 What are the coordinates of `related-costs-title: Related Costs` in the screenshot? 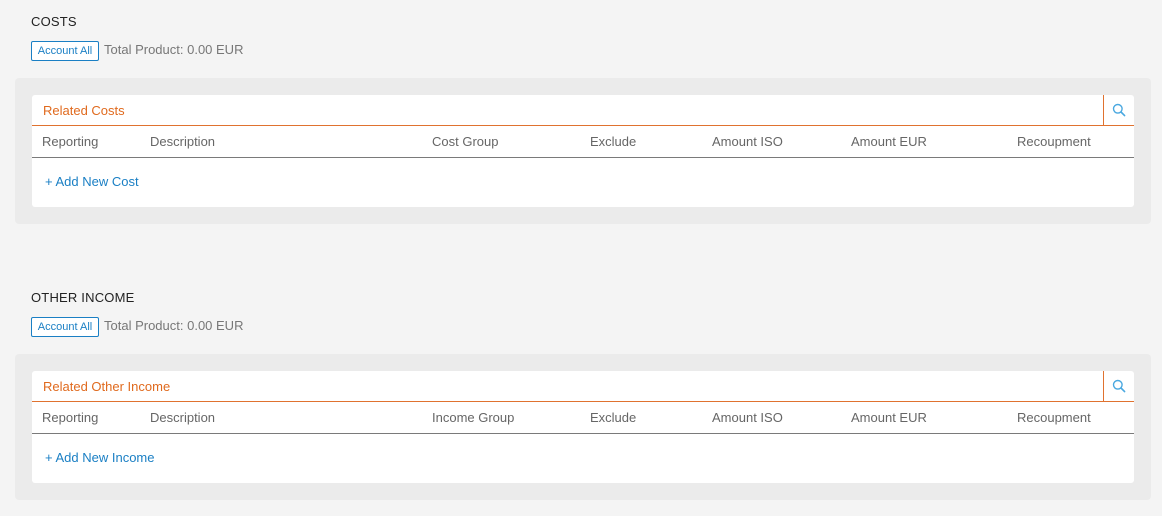 It's located at (84, 110).